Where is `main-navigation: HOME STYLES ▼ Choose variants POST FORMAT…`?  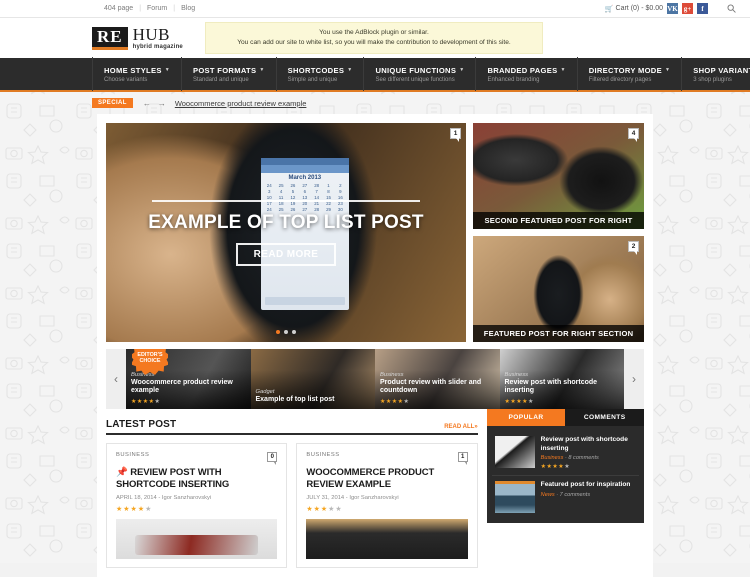 main-navigation: HOME STYLES ▼ Choose variants POST FORMAT… is located at coordinates (375, 74).